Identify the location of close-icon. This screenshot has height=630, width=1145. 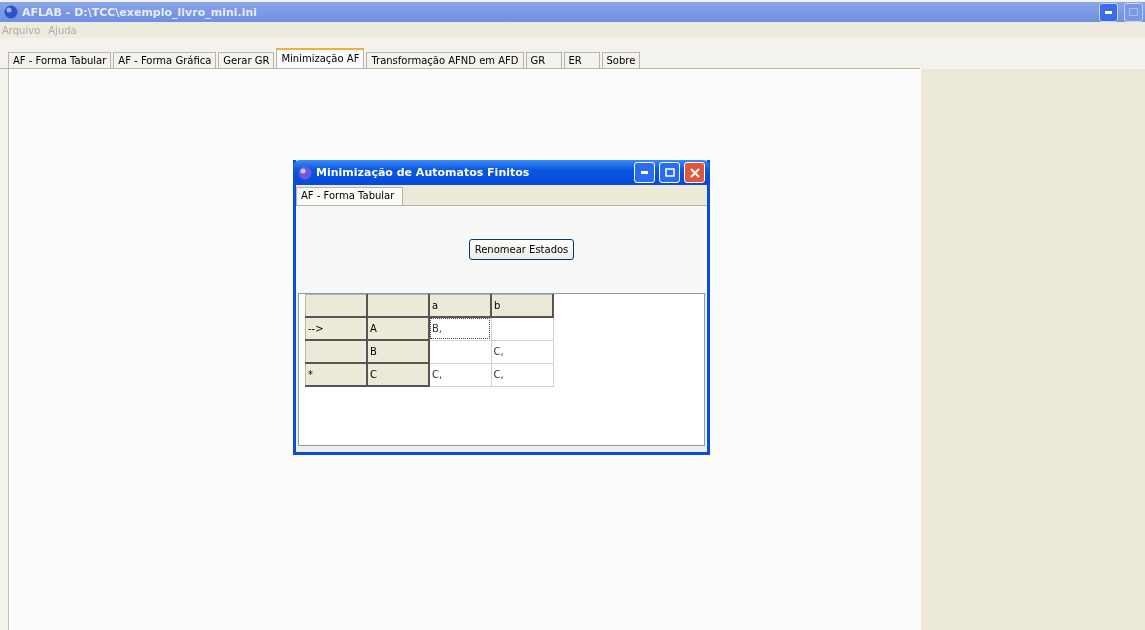
(694, 172).